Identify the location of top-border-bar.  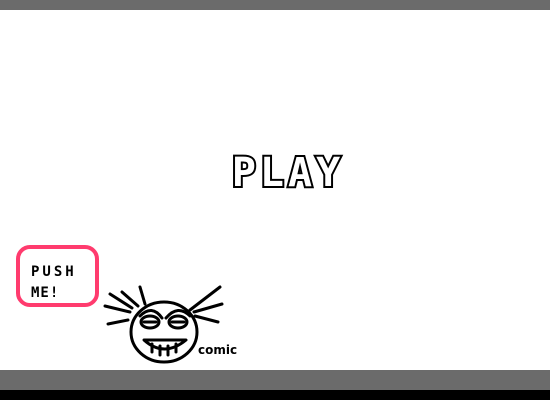
(275, 5).